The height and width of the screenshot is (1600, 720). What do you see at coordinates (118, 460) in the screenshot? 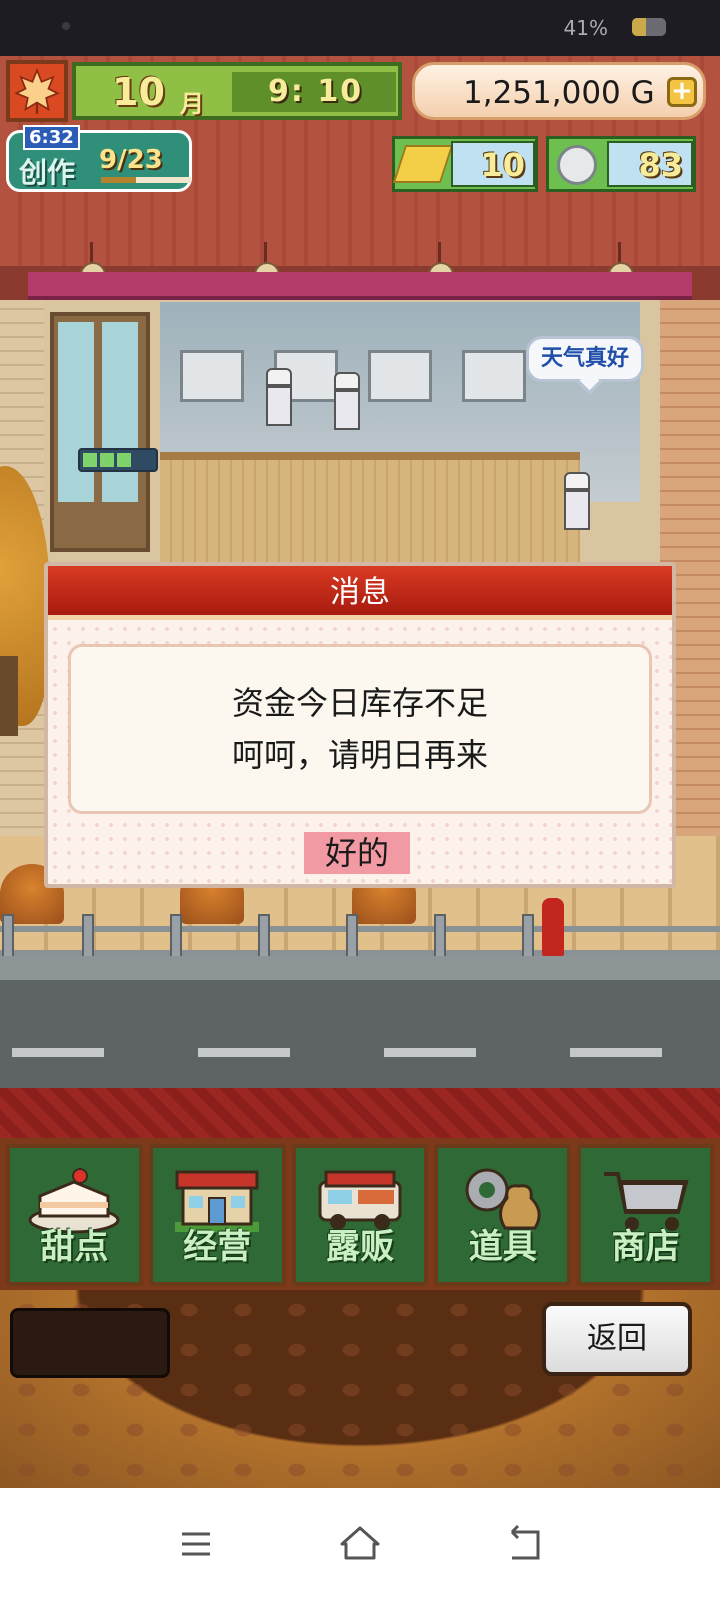
I see `cooking-progress` at bounding box center [118, 460].